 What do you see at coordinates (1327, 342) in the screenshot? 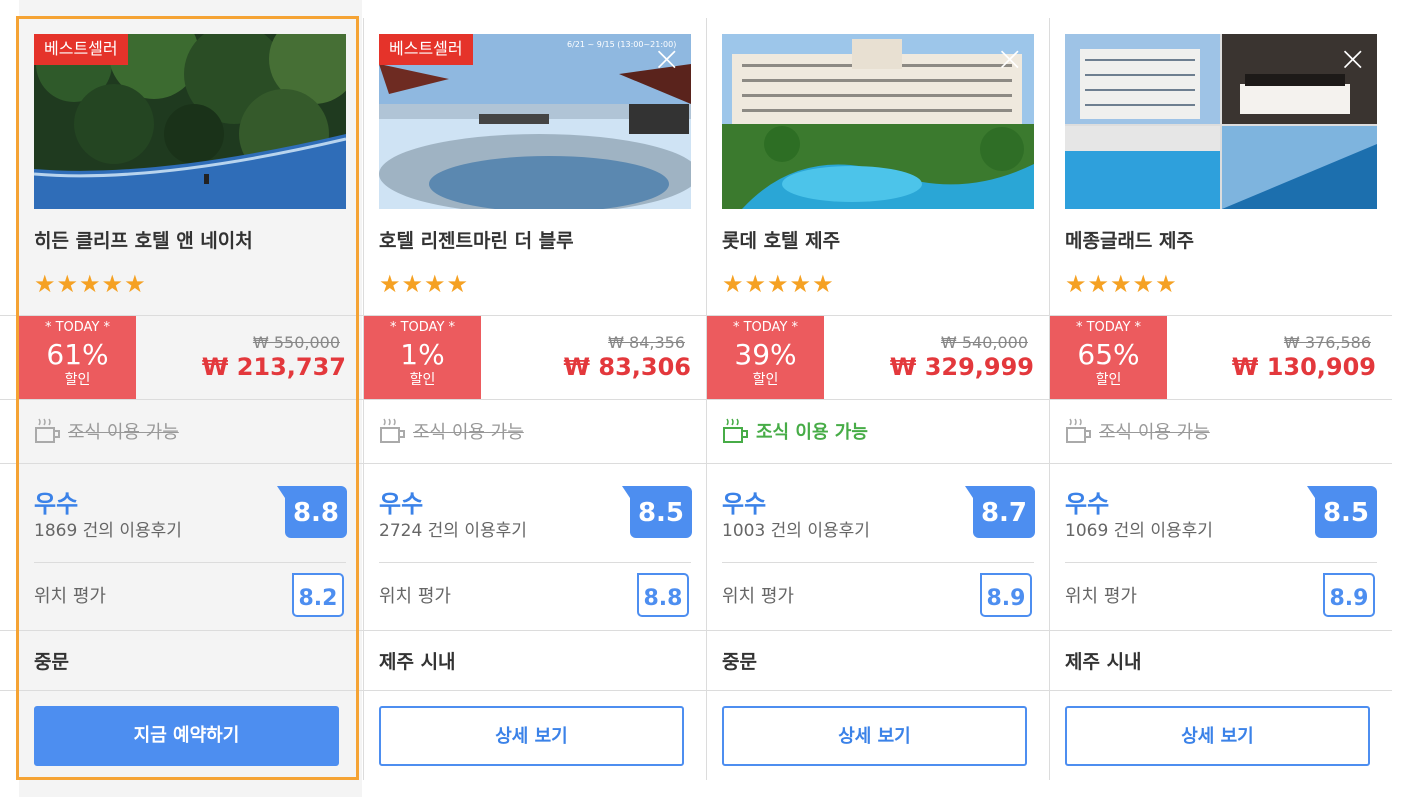
I see `original-price: ₩ 376,586` at bounding box center [1327, 342].